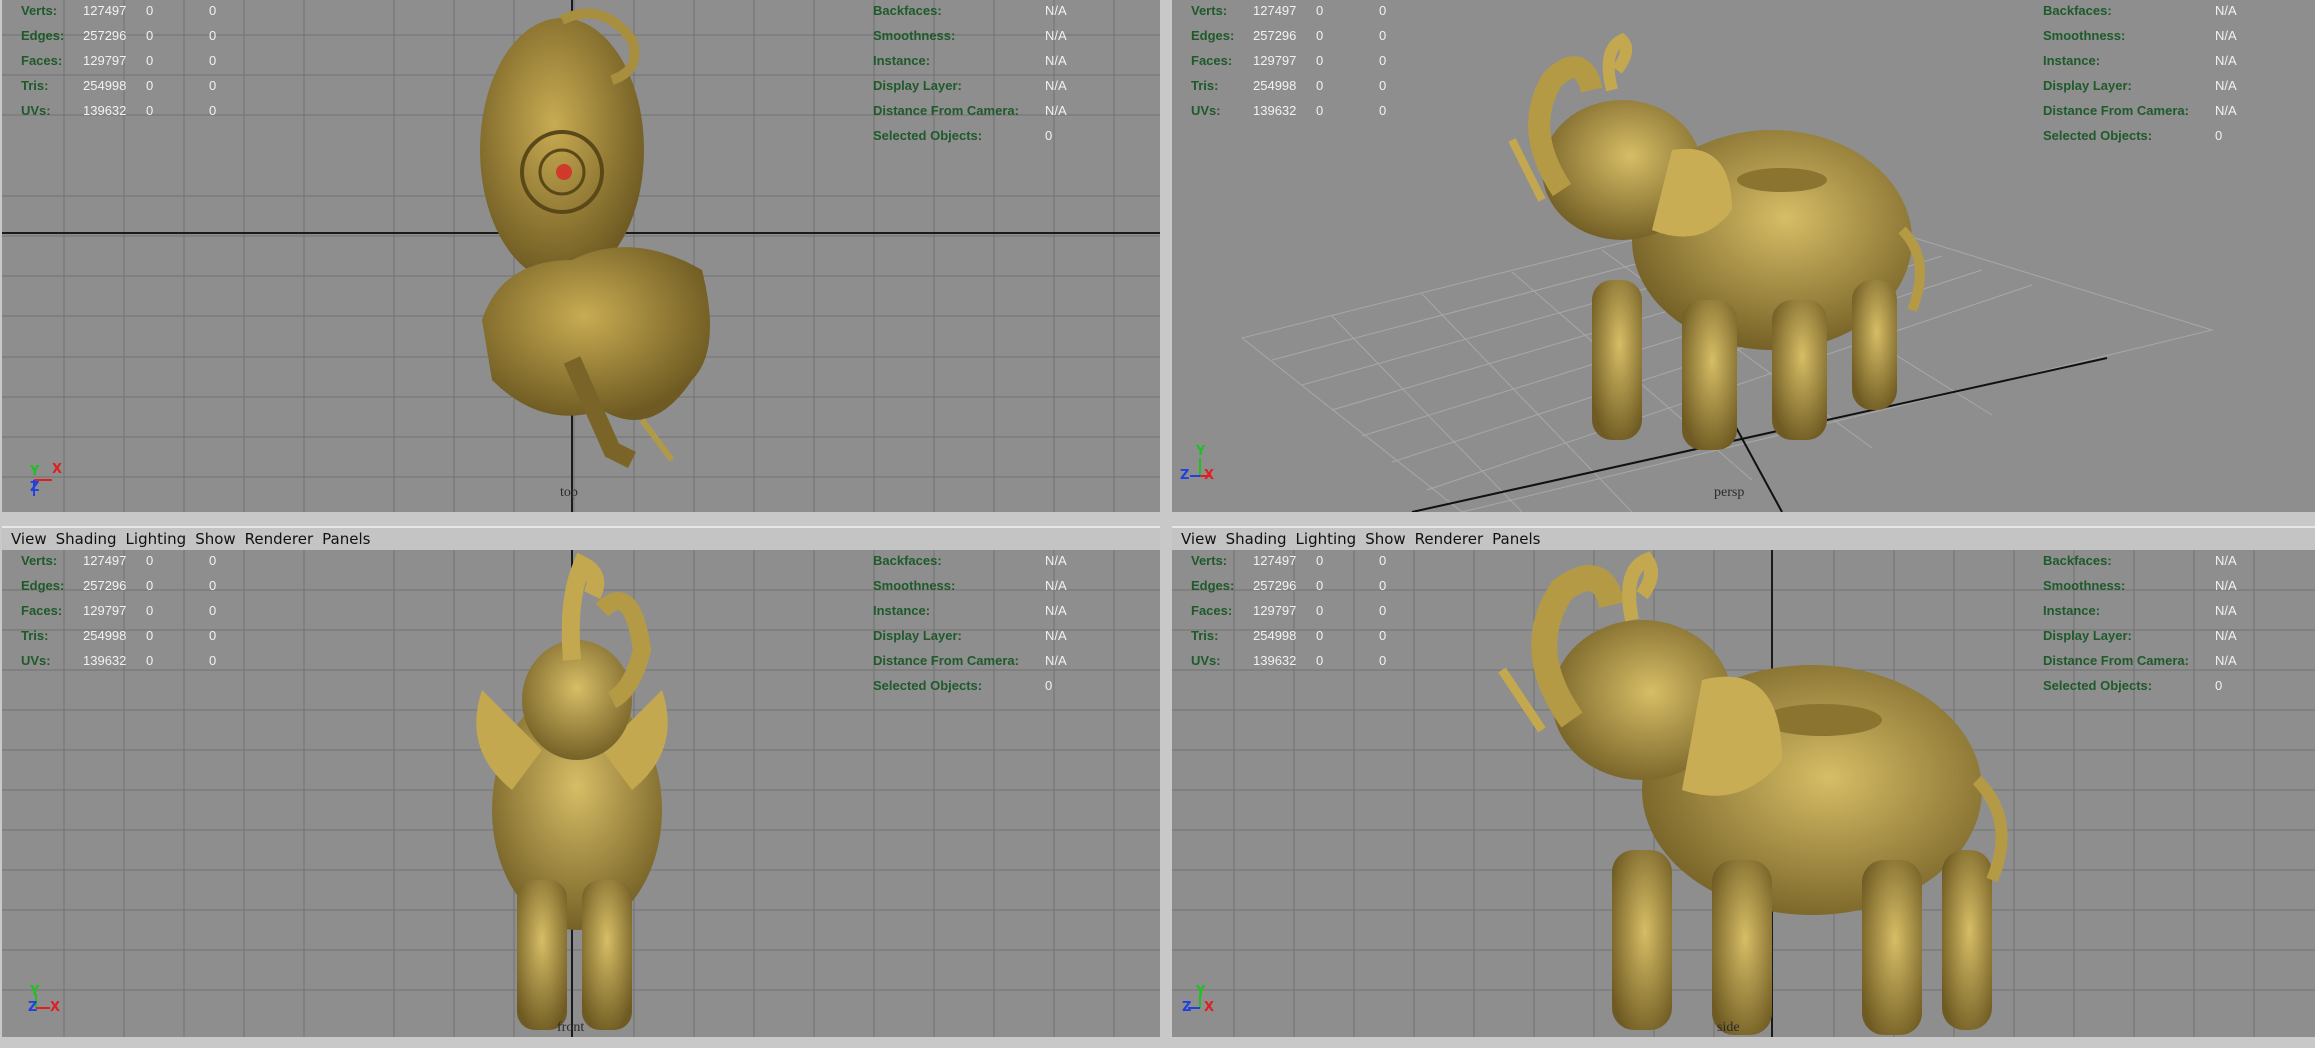  Describe the element at coordinates (1205, 635) in the screenshot. I see `hud-label: Tris:` at that location.